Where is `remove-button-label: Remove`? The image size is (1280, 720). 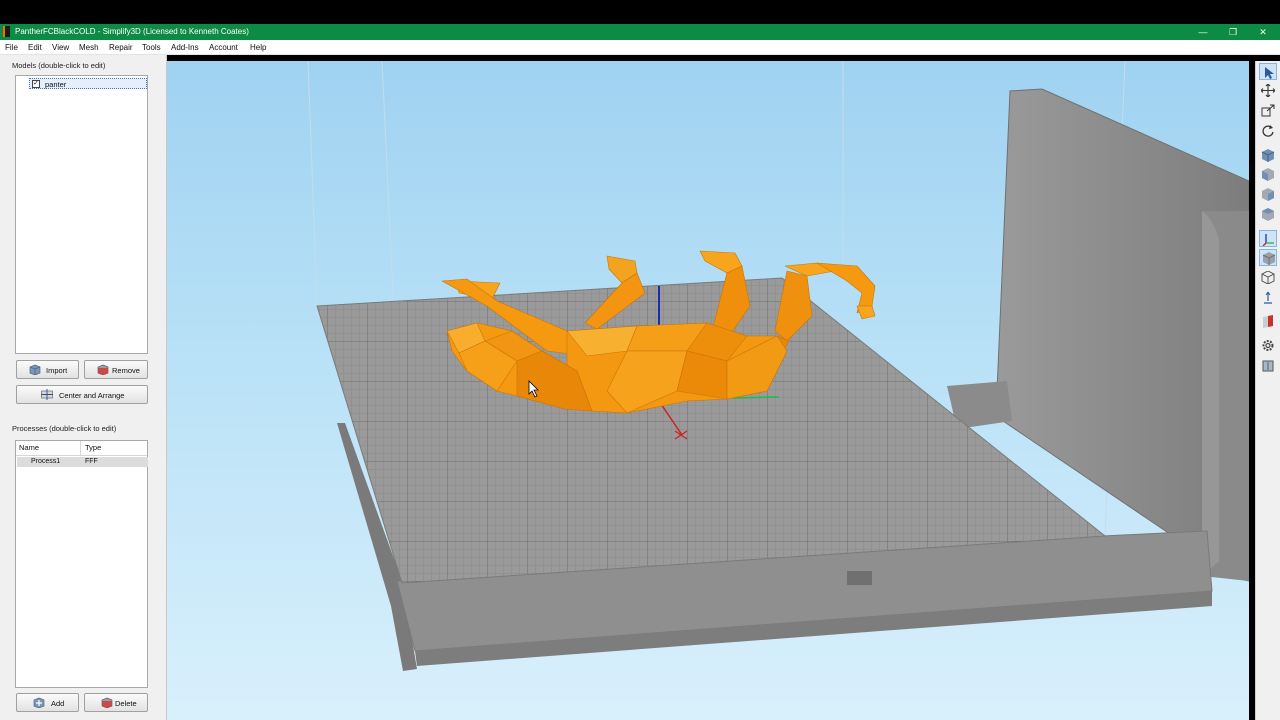
remove-button-label: Remove is located at coordinates (126, 370).